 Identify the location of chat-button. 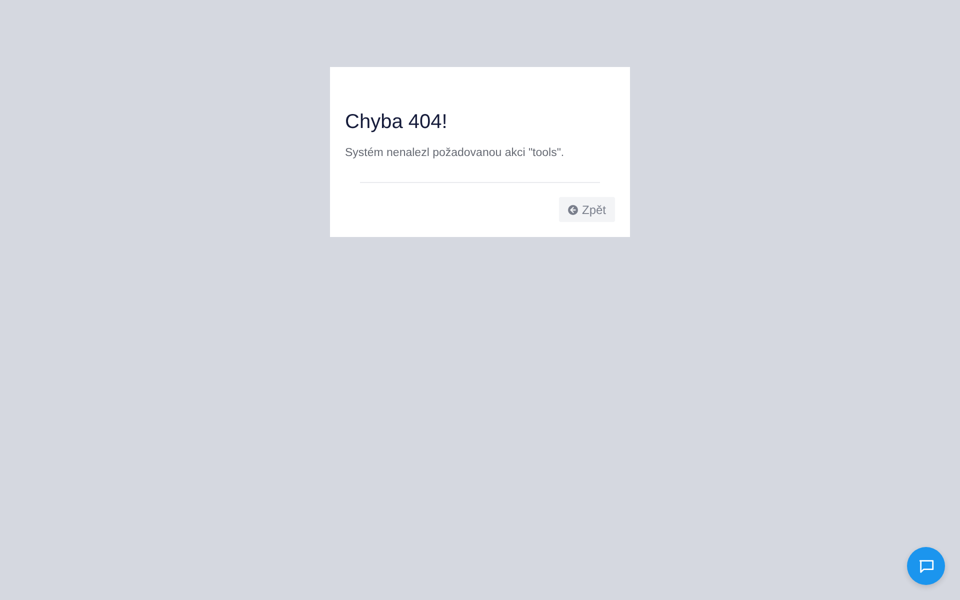
(926, 566).